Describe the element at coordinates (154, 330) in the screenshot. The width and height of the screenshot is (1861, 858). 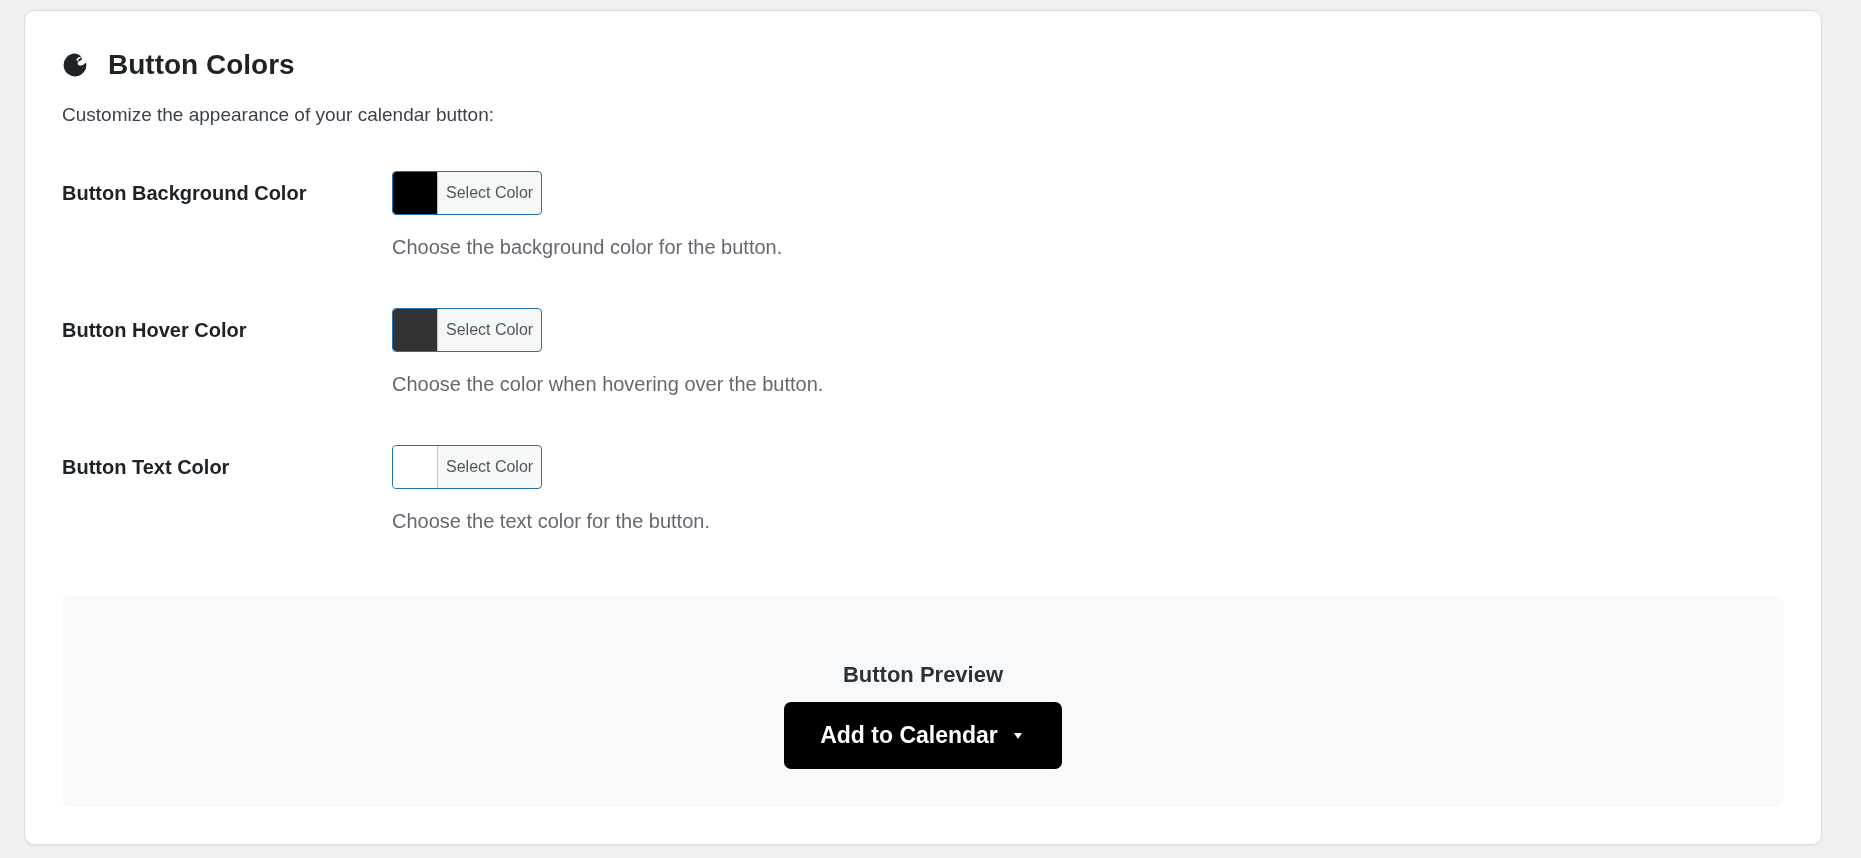
I see `field-label: Button Hover Color` at that location.